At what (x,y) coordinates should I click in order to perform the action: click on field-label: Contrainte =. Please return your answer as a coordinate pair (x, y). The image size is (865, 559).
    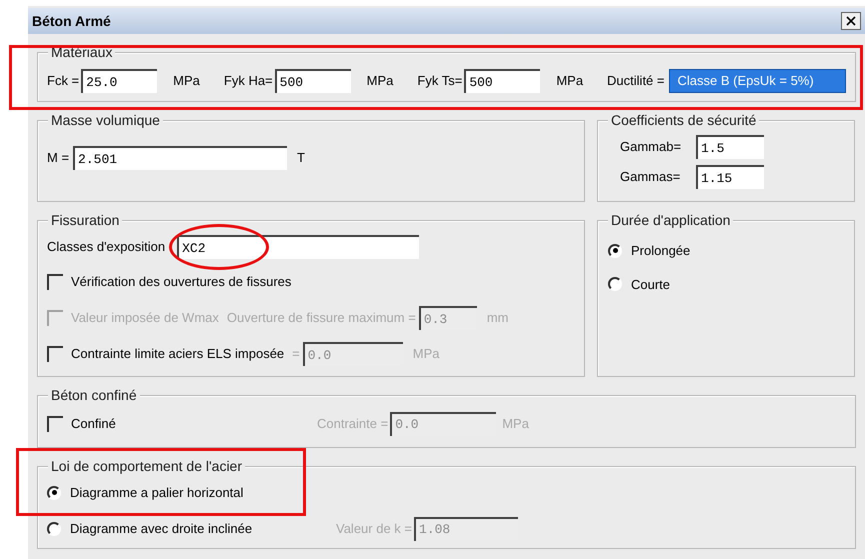
    Looking at the image, I should click on (352, 423).